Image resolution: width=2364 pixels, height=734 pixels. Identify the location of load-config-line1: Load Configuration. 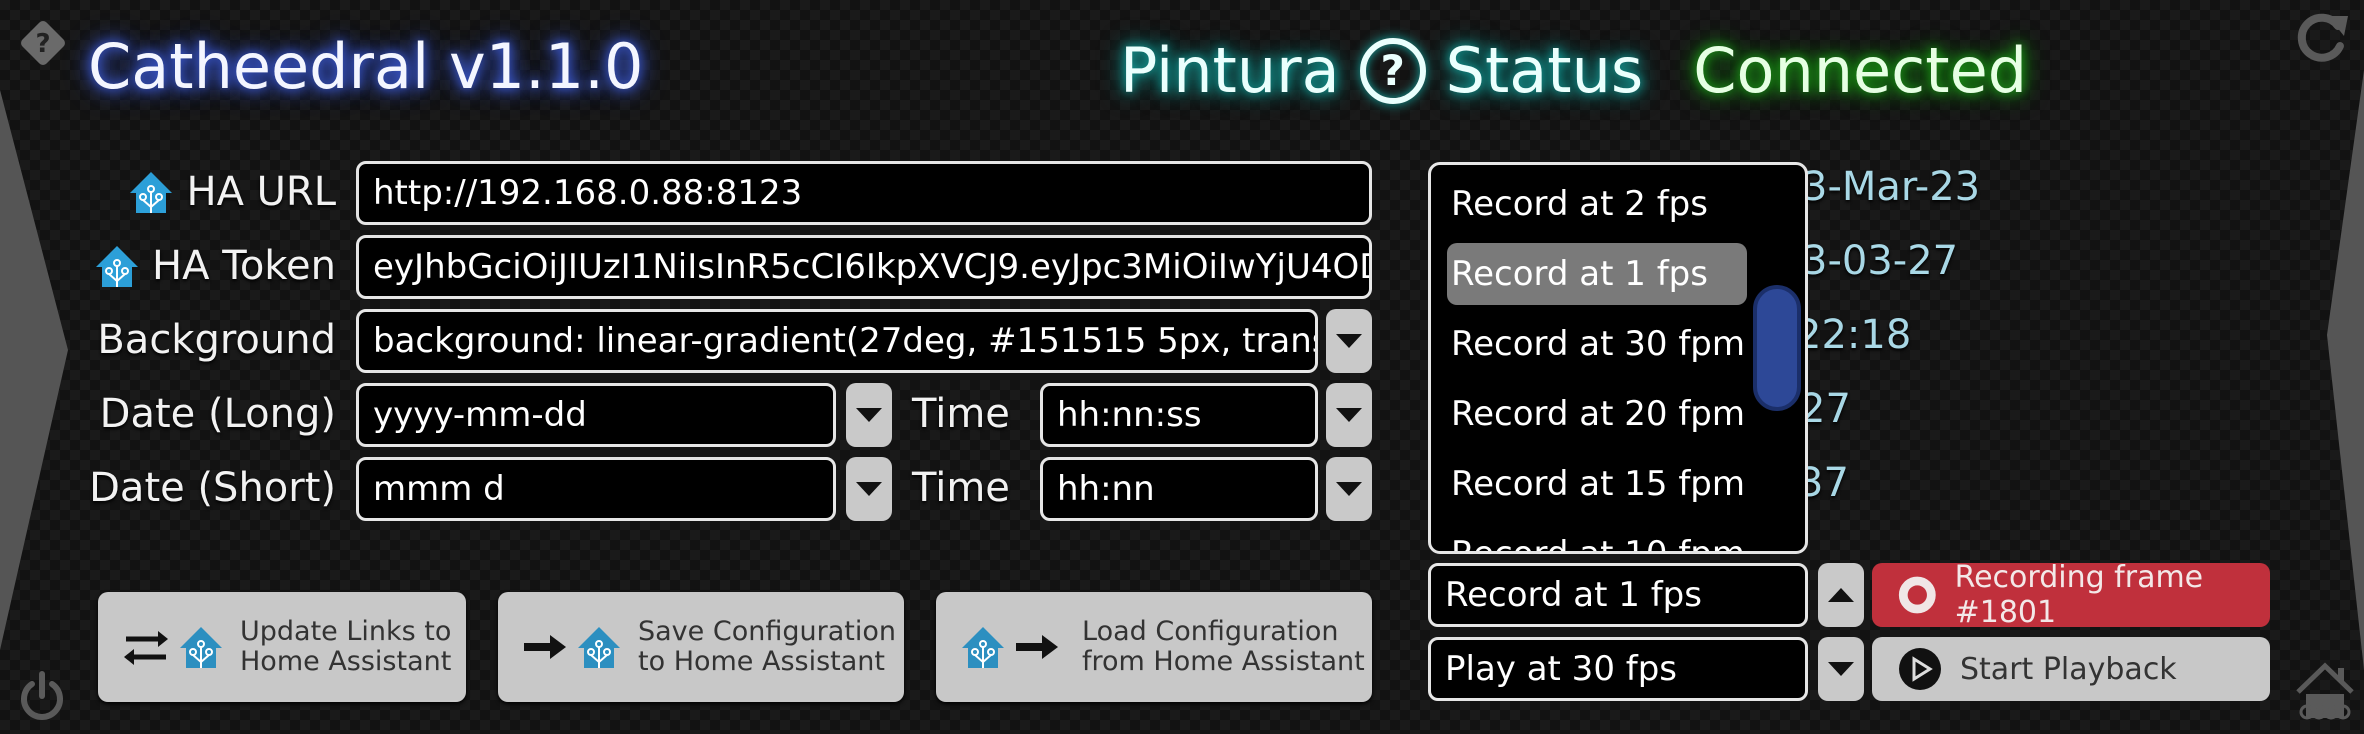
(1210, 631).